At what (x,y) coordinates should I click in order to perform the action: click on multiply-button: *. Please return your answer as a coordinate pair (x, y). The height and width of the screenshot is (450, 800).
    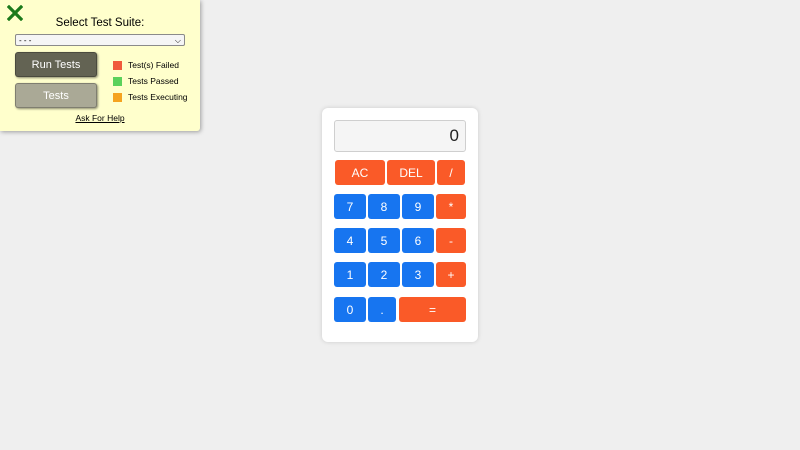
    Looking at the image, I should click on (451, 206).